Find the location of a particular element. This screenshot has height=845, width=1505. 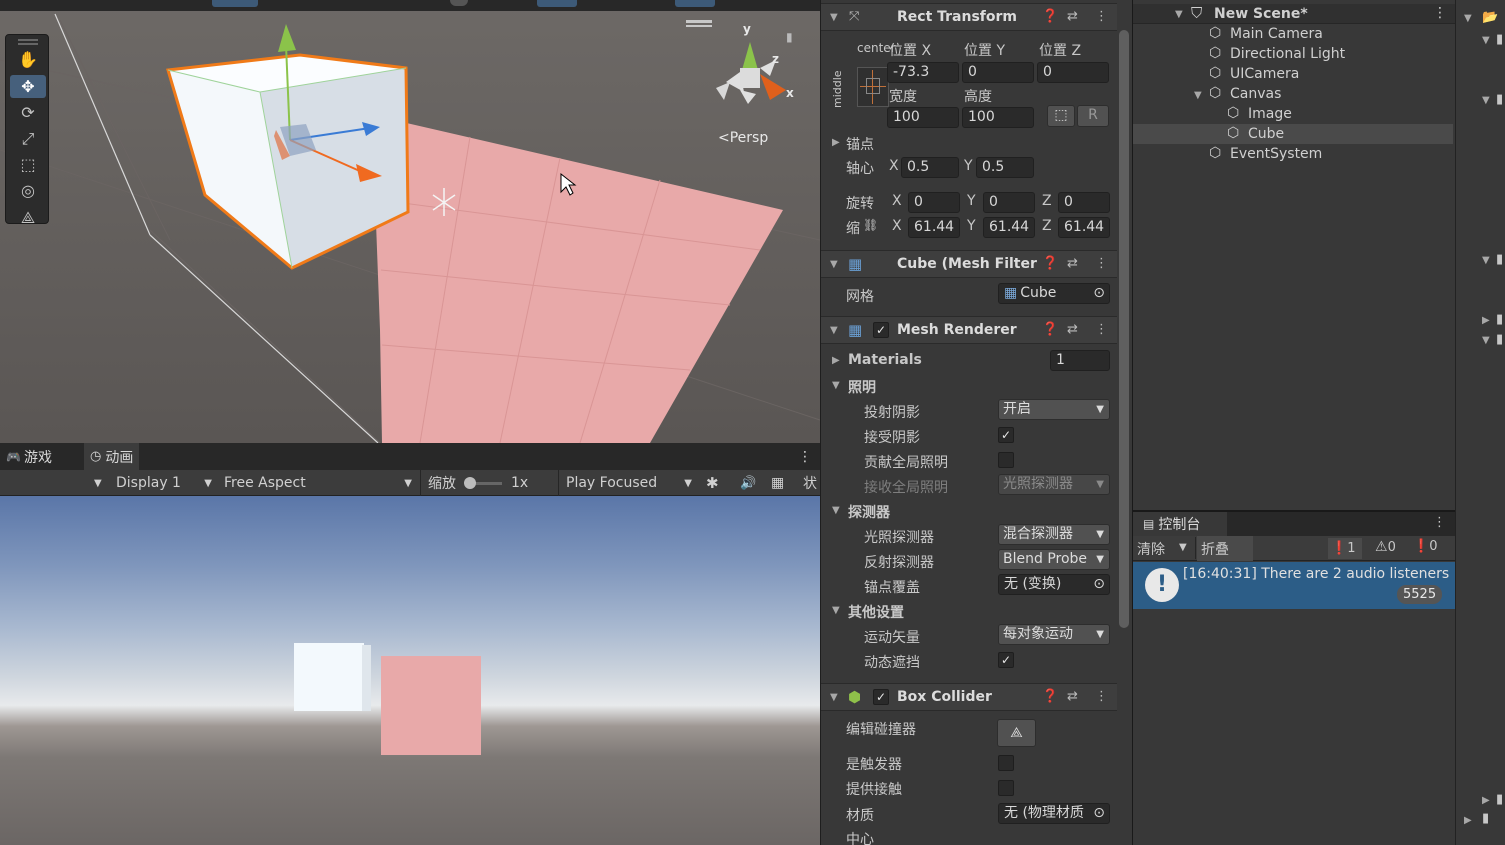

link-icon: ⛓ is located at coordinates (870, 225).